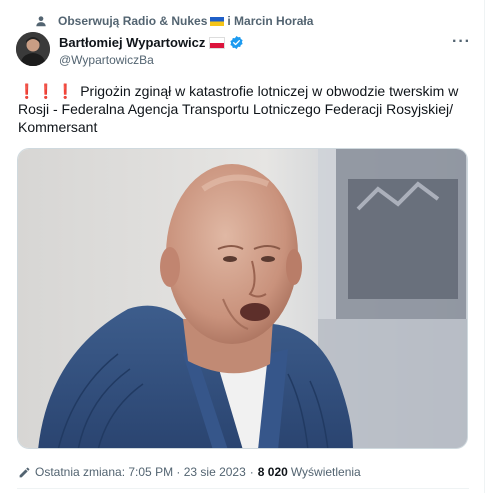 Image resolution: width=486 pixels, height=493 pixels. Describe the element at coordinates (132, 42) in the screenshot. I see `author-name: Bartłomiej Wypartowicz` at that location.